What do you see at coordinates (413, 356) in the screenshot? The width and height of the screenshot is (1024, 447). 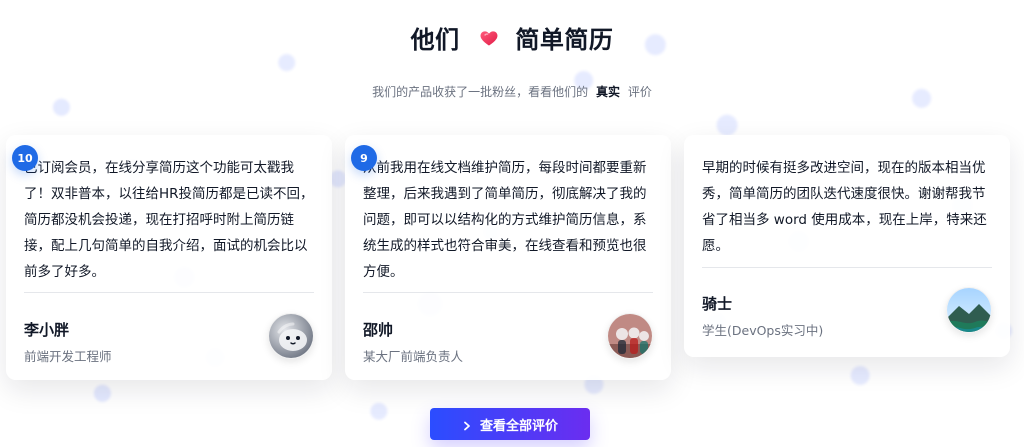 I see `author-role: 某大厂前端负责人` at bounding box center [413, 356].